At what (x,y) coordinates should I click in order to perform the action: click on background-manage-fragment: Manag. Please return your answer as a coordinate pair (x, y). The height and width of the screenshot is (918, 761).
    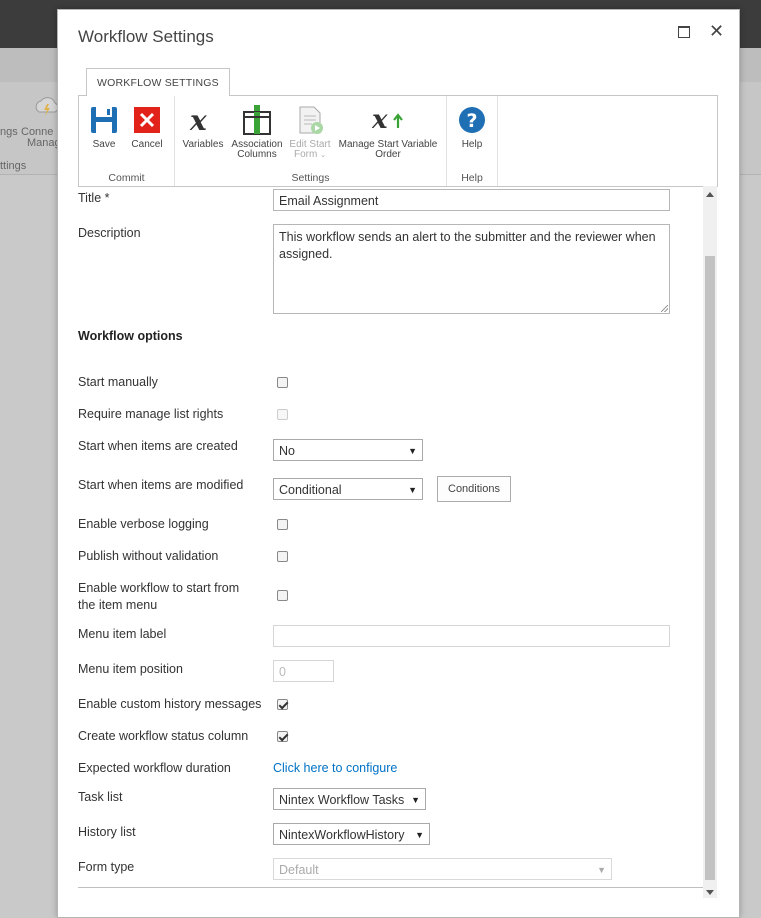
    Looking at the image, I should click on (44, 143).